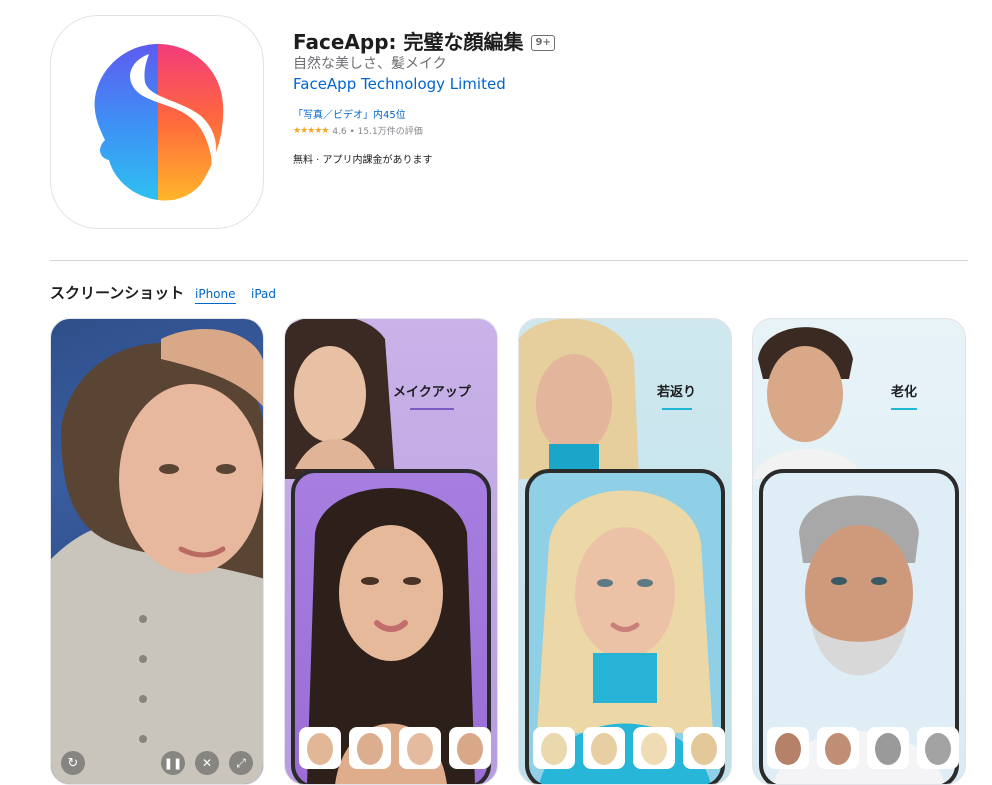 This screenshot has height=785, width=992. Describe the element at coordinates (349, 113) in the screenshot. I see `category-rank-link: 「写真／ビデオ」内45位` at that location.